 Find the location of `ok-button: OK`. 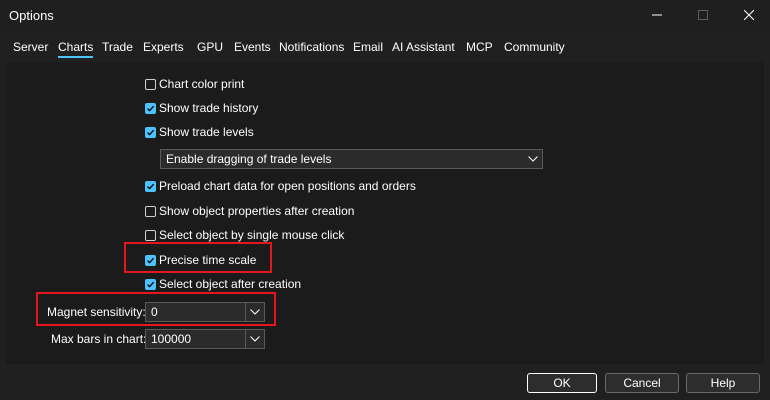

ok-button: OK is located at coordinates (562, 383).